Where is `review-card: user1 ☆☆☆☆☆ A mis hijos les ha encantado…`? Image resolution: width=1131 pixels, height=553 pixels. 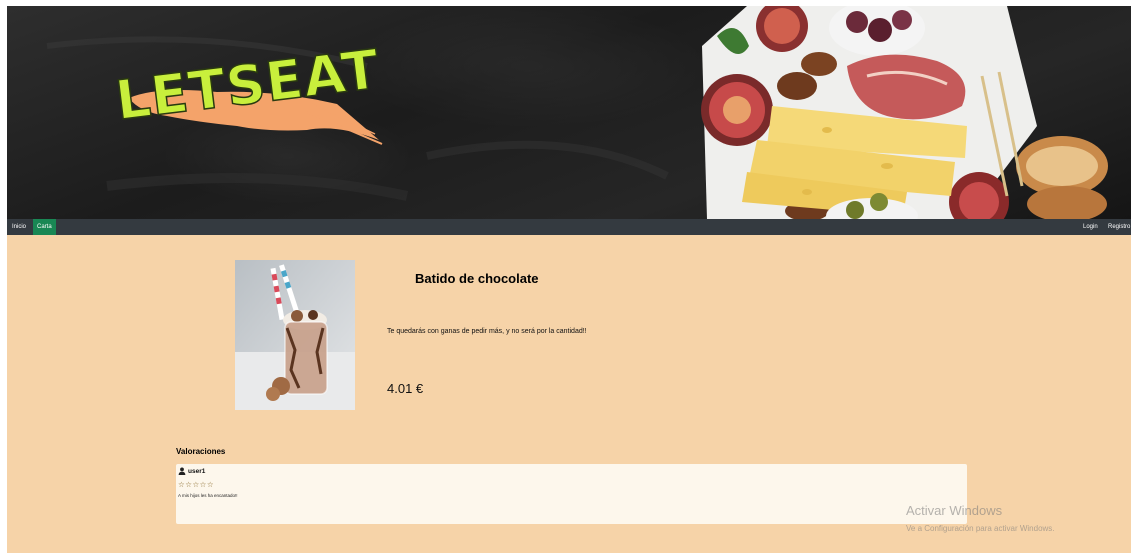 review-card: user1 ☆☆☆☆☆ A mis hijos les ha encantado… is located at coordinates (571, 494).